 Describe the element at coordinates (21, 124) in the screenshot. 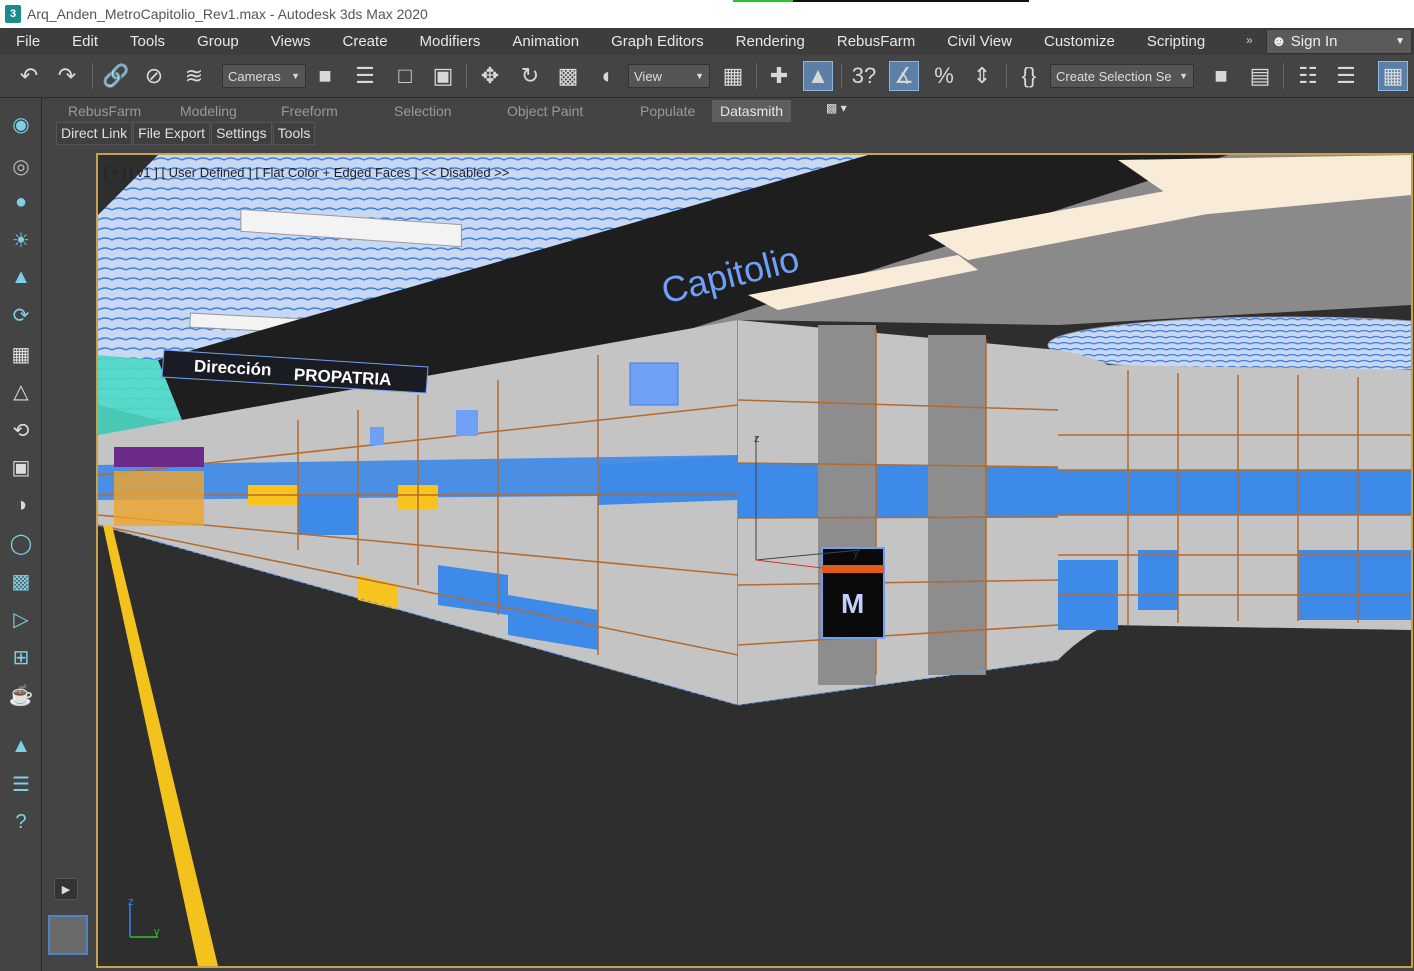

I see `camera-icon: ◉` at that location.